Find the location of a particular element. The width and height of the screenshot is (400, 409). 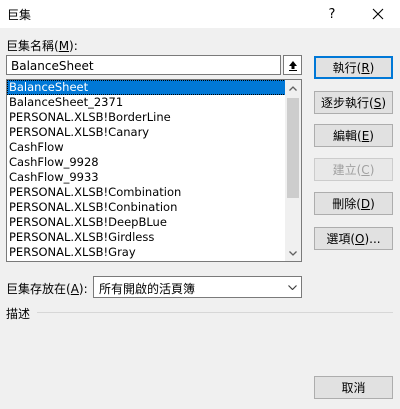

description-divider is located at coordinates (215, 312).